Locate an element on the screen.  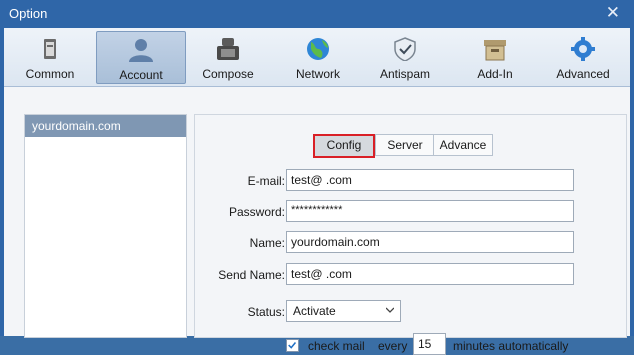
send-name-label: Send Name: is located at coordinates (251, 275).